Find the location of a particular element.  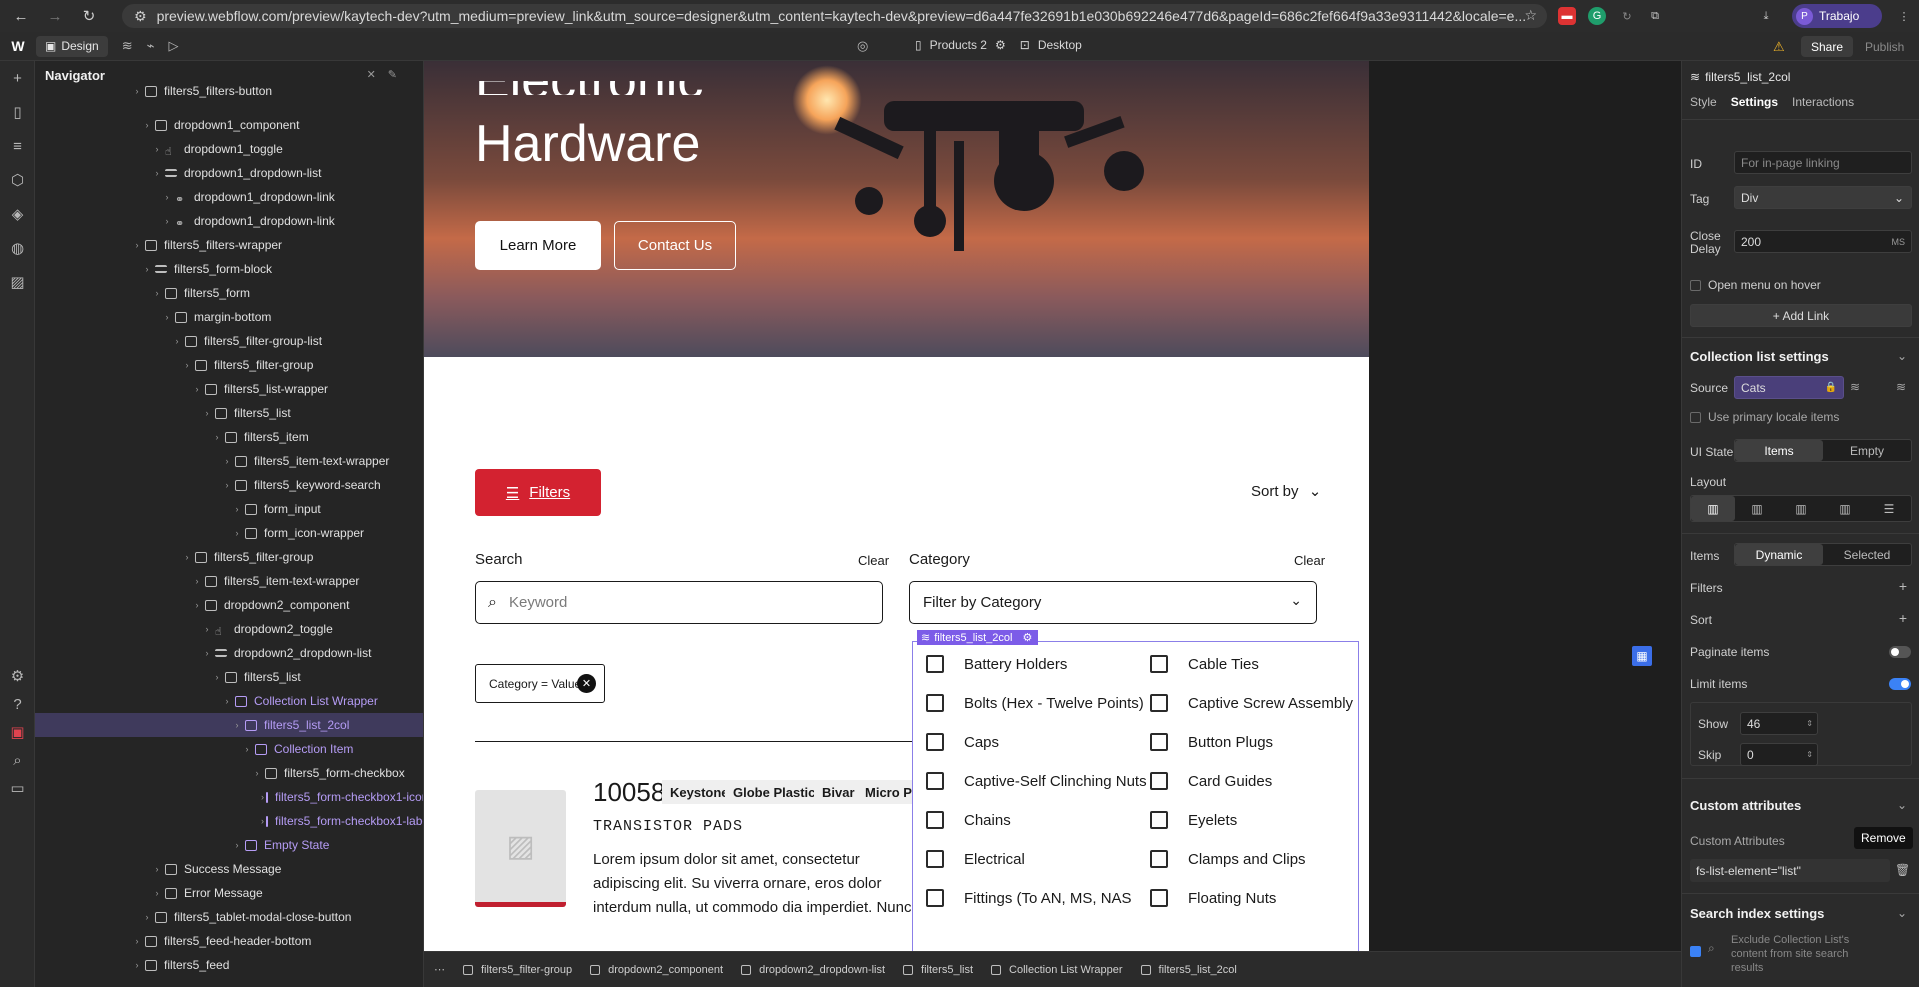

breadcrumb-item: dropdown2_dropdown-list is located at coordinates (813, 970).